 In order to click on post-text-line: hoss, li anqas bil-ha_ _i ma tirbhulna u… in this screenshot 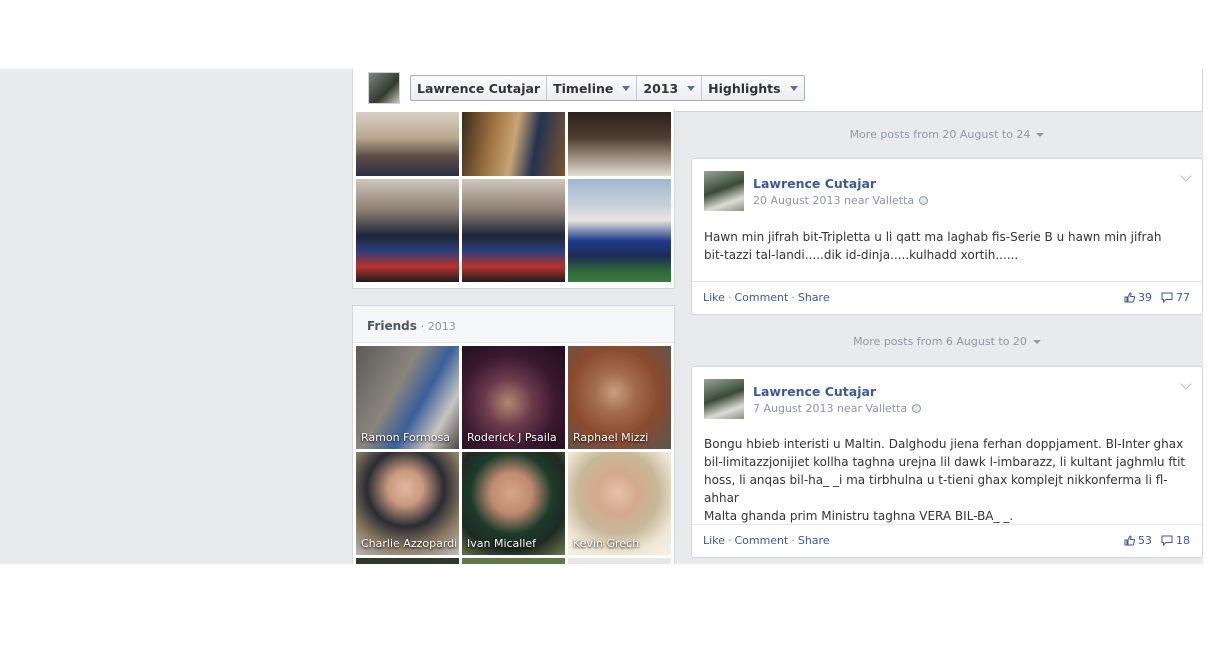, I will do `click(936, 489)`.